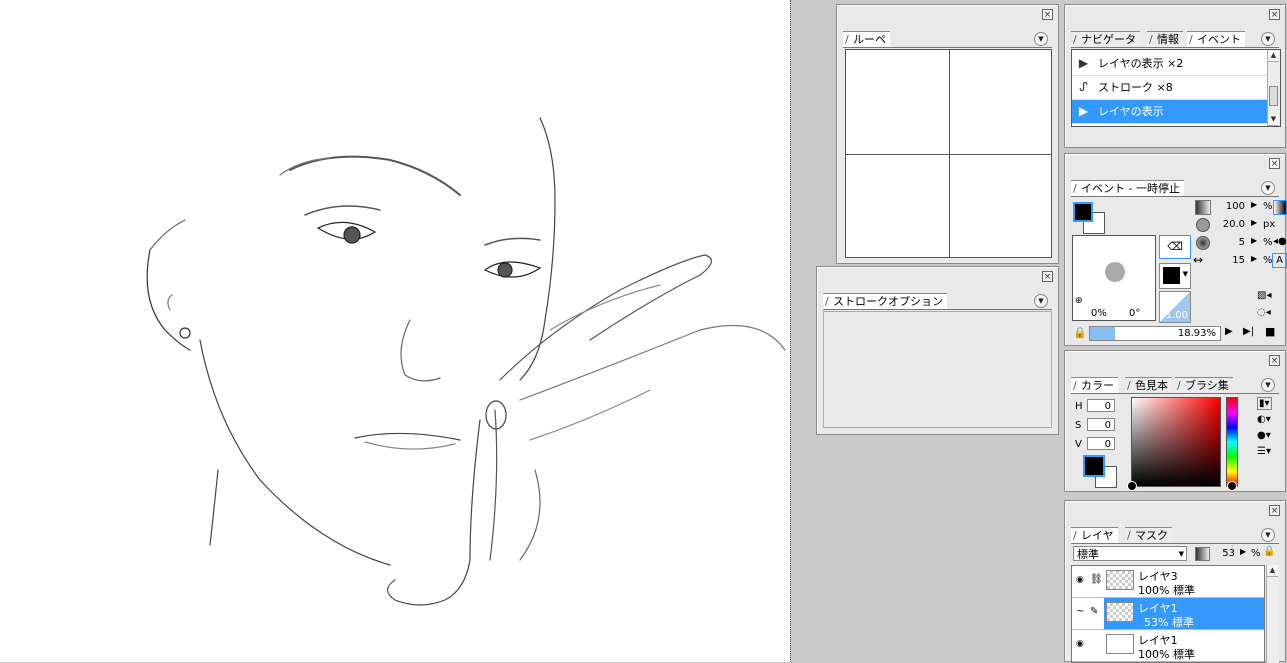  I want to click on layer-info: 100% 標準, so click(1166, 590).